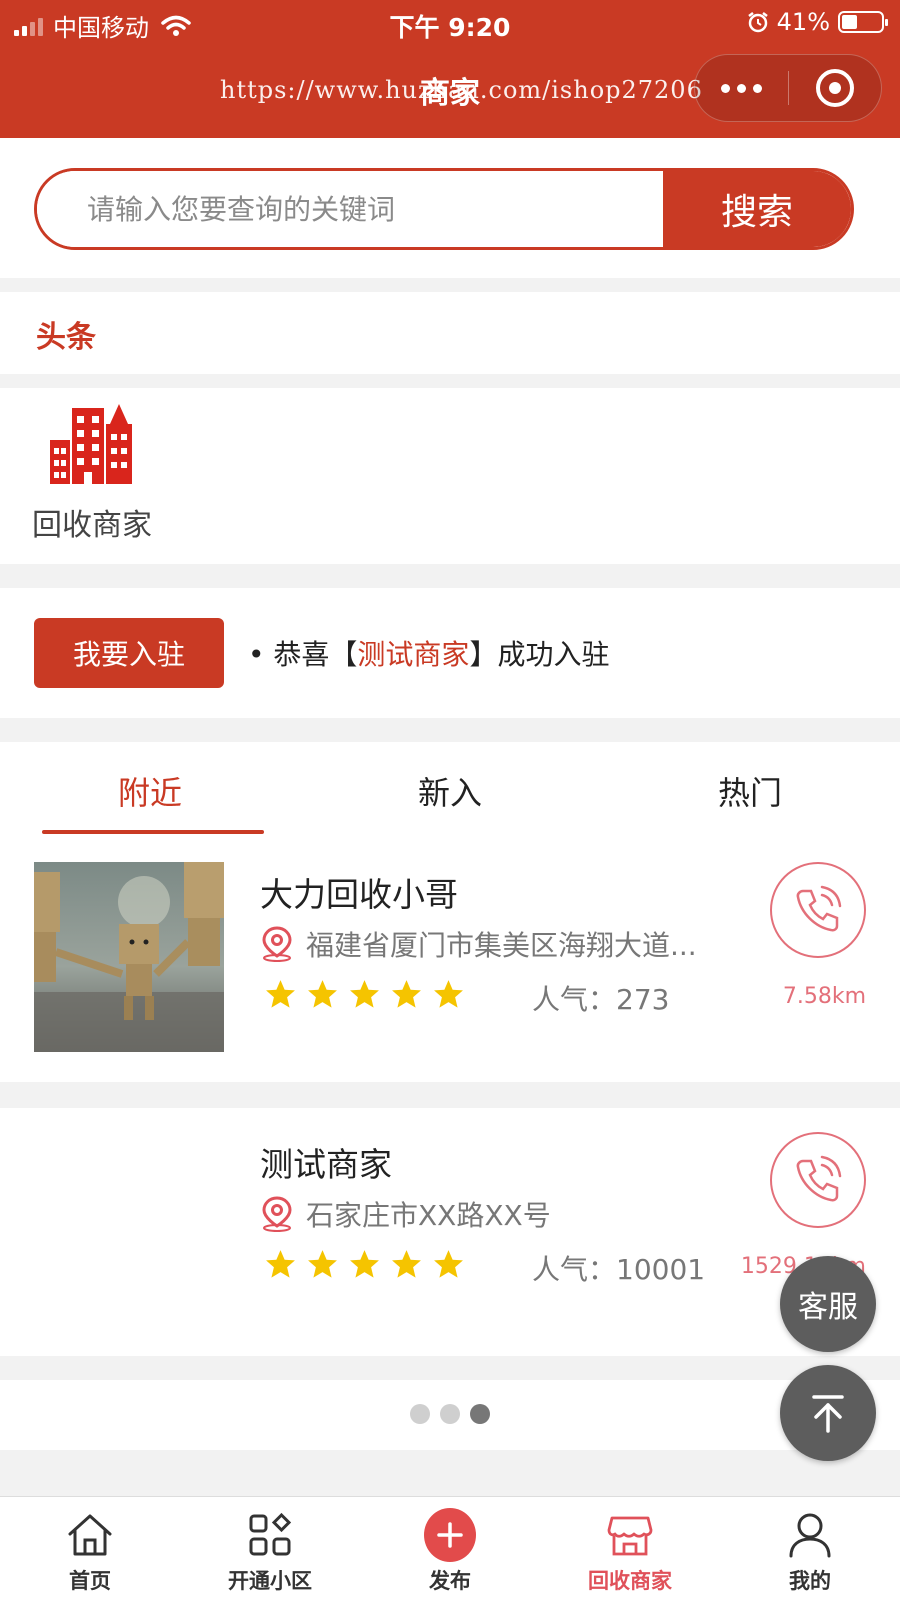 The image size is (900, 1600). I want to click on category-item-recycle-merchants: 回收商家, so click(92, 471).